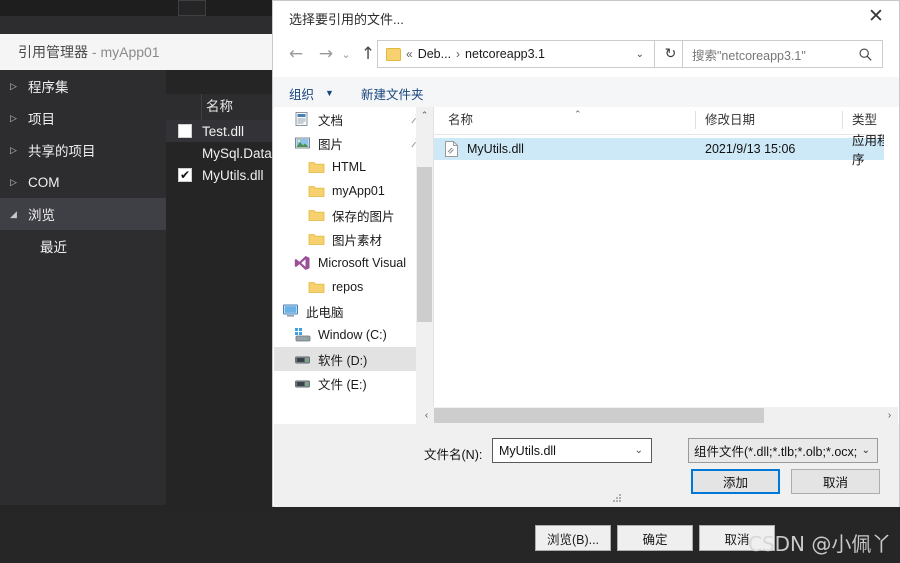 The image size is (900, 563). I want to click on nav-pane-item-label: Window (C:), so click(352, 335).